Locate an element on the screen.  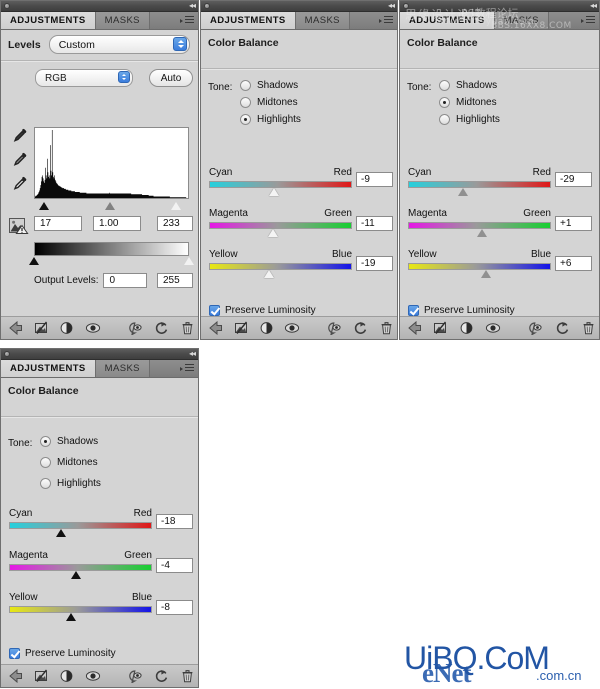
yellow-blue-value: -19 is located at coordinates (374, 263).